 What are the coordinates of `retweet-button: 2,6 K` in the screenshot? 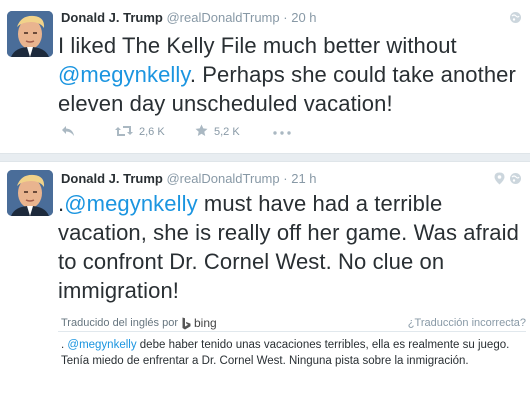 It's located at (155, 132).